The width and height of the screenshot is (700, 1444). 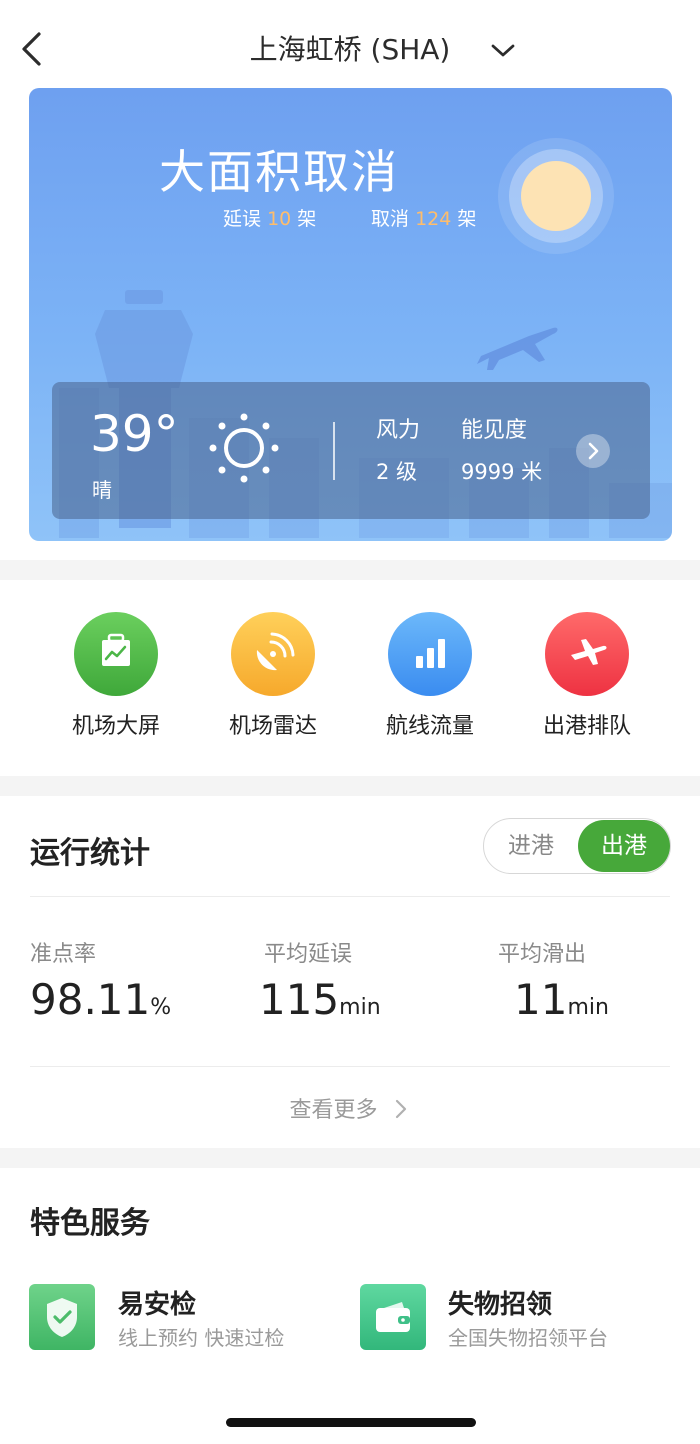 What do you see at coordinates (307, 219) in the screenshot?
I see `delay-unit: 架` at bounding box center [307, 219].